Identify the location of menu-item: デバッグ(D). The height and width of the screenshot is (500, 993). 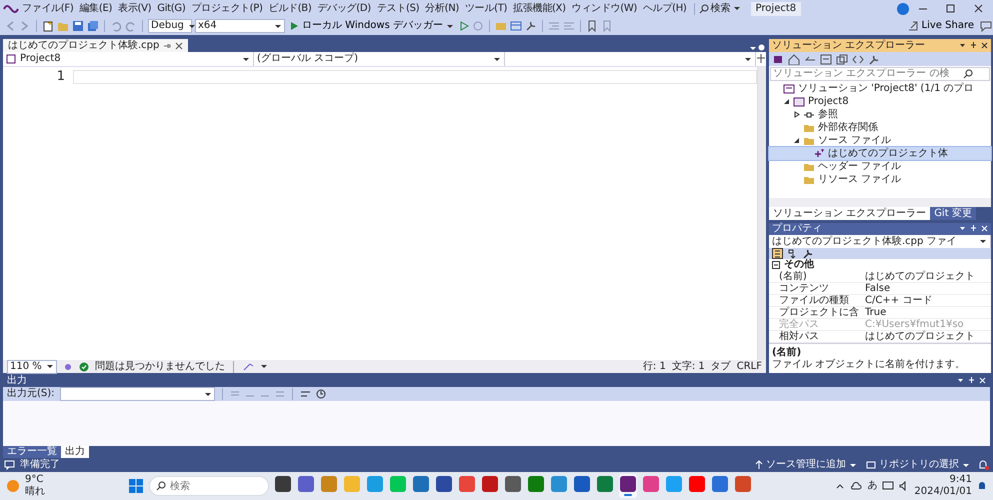
(344, 8).